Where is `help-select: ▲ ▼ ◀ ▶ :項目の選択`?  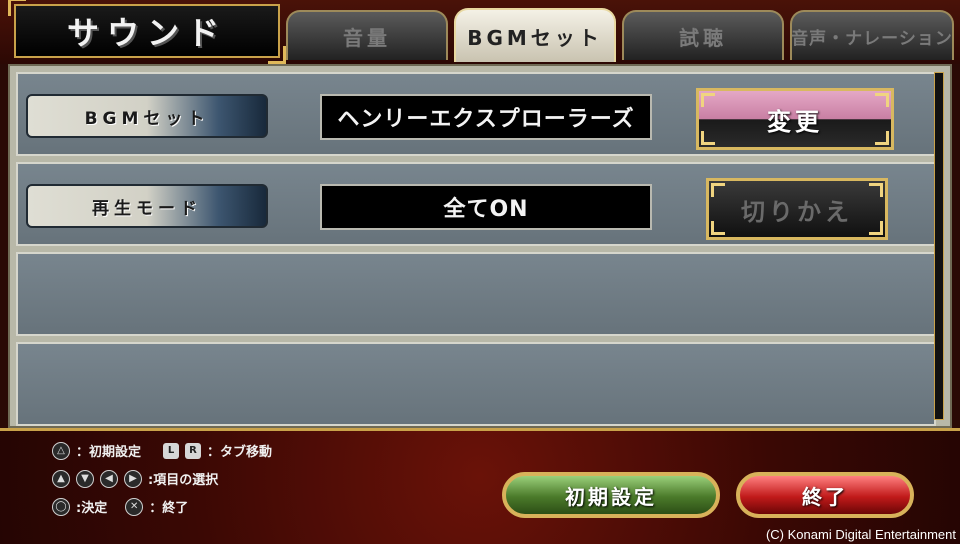 help-select: ▲ ▼ ◀ ▶ :項目の選択 is located at coordinates (135, 478).